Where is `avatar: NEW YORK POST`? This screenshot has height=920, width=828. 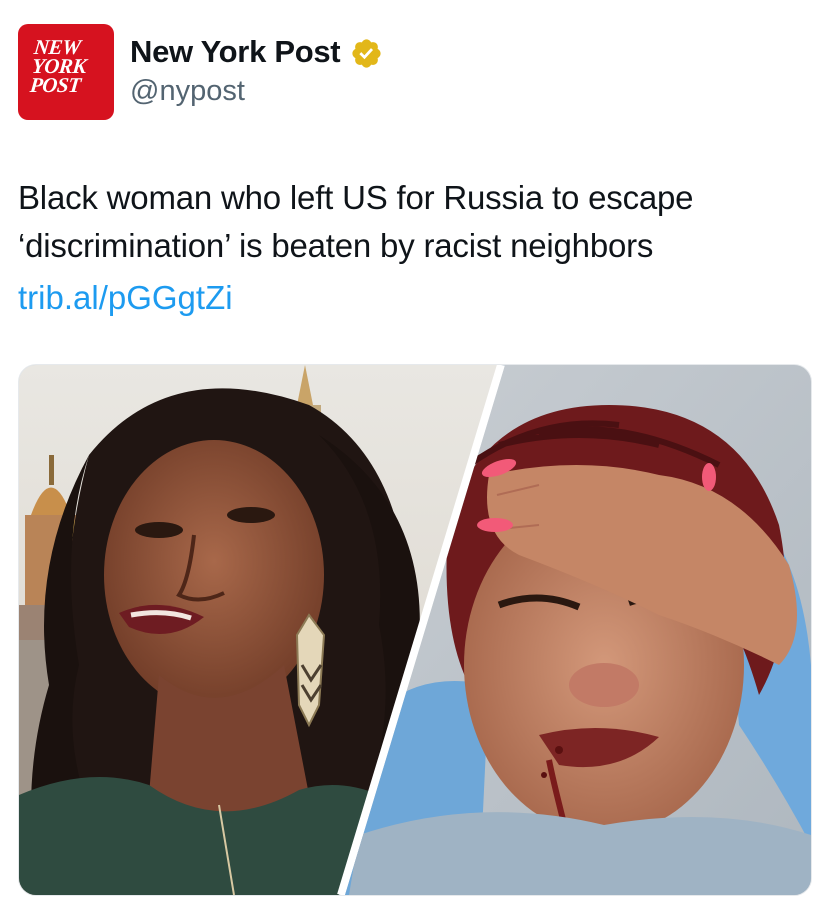 avatar: NEW YORK POST is located at coordinates (66, 72).